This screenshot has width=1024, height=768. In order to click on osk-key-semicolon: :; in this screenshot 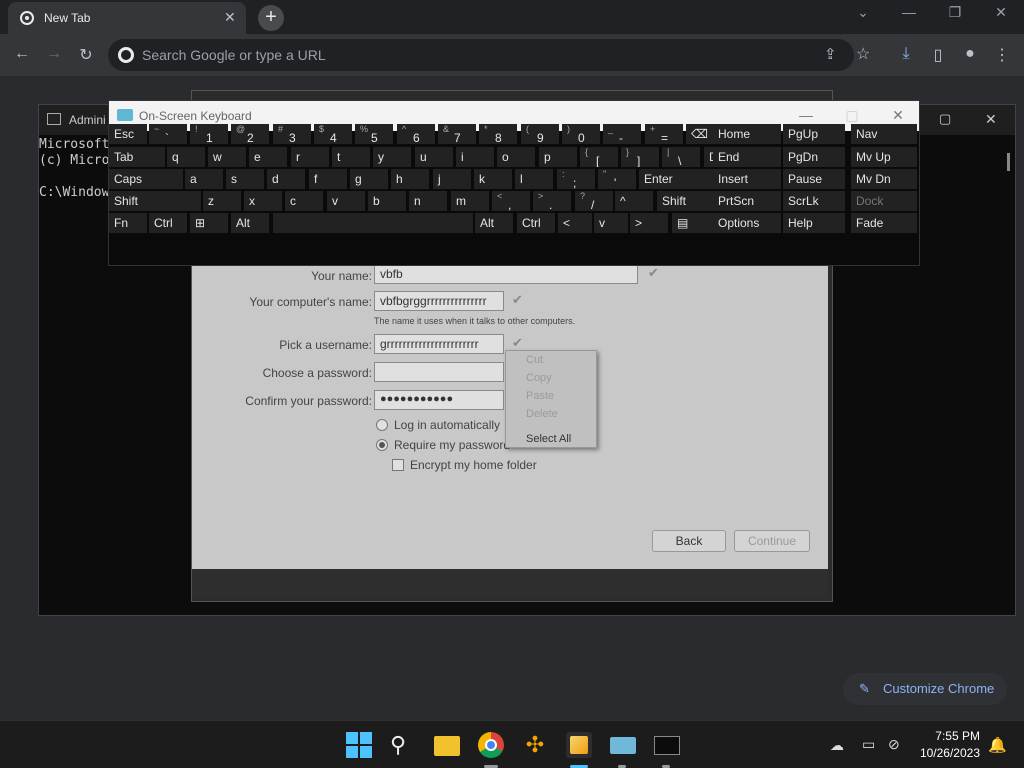, I will do `click(576, 179)`.